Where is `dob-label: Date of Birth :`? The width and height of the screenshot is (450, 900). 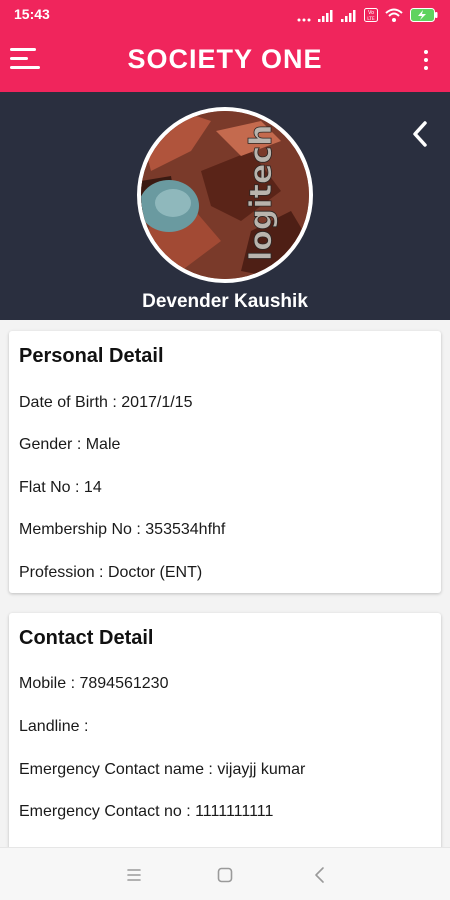 dob-label: Date of Birth : is located at coordinates (68, 402).